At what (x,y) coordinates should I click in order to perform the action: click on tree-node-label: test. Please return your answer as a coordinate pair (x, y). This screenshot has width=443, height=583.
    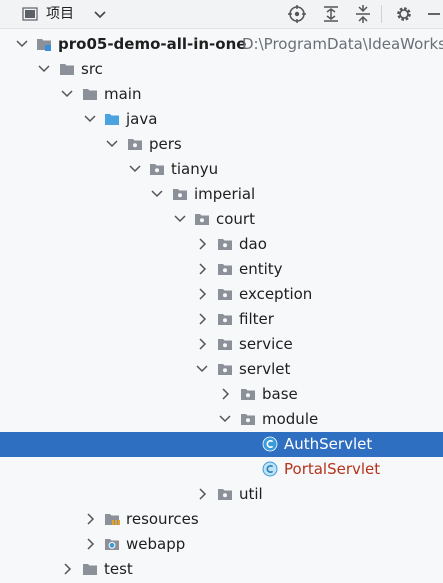
    Looking at the image, I should click on (118, 569).